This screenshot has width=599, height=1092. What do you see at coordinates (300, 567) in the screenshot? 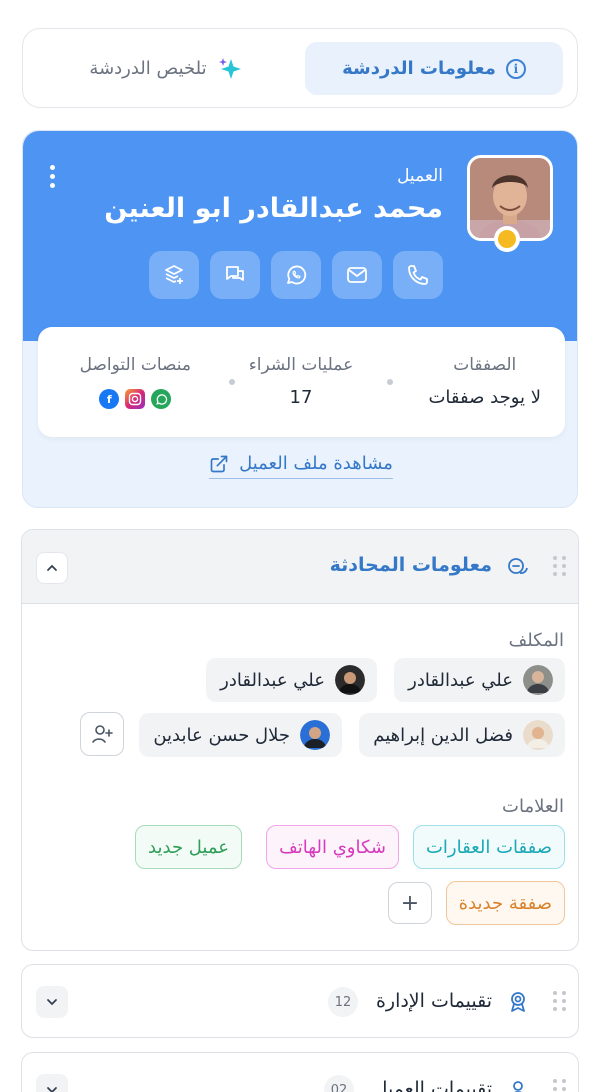
I see `conversation-info-header: معلومات المحادثة` at bounding box center [300, 567].